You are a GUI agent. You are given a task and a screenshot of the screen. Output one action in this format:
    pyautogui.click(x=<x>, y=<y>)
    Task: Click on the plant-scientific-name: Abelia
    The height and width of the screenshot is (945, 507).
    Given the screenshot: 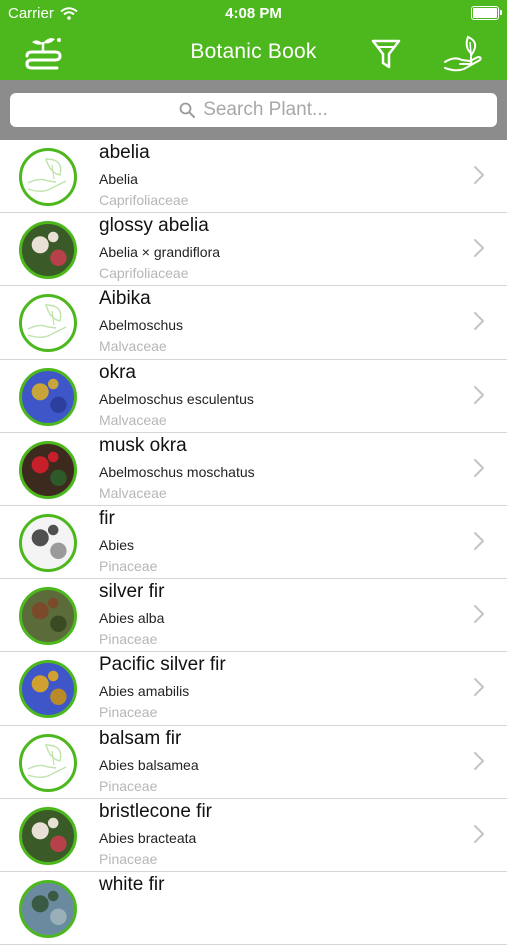 What is the action you would take?
    pyautogui.click(x=118, y=179)
    